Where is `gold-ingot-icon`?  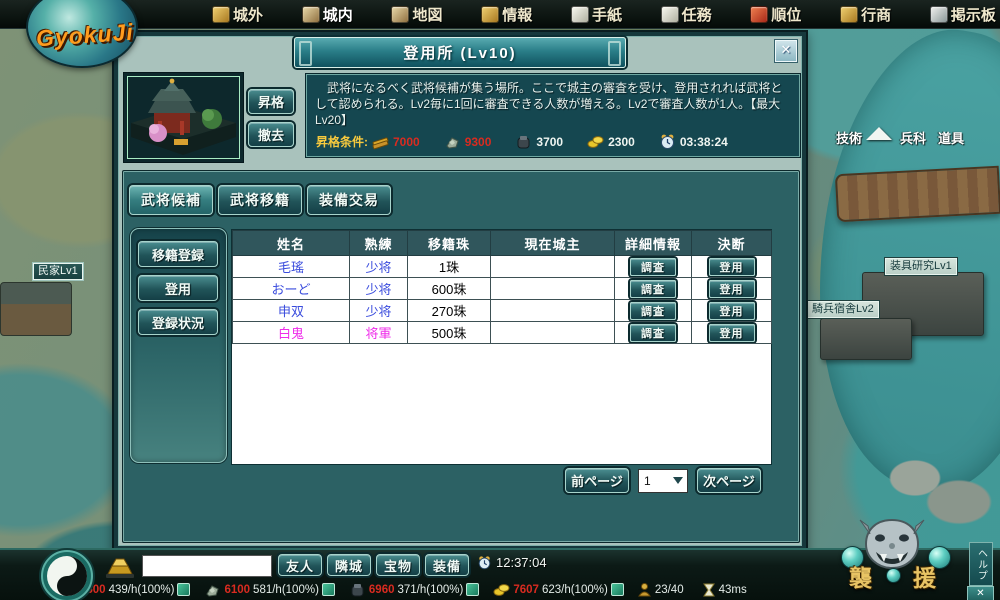 gold-ingot-icon is located at coordinates (120, 567).